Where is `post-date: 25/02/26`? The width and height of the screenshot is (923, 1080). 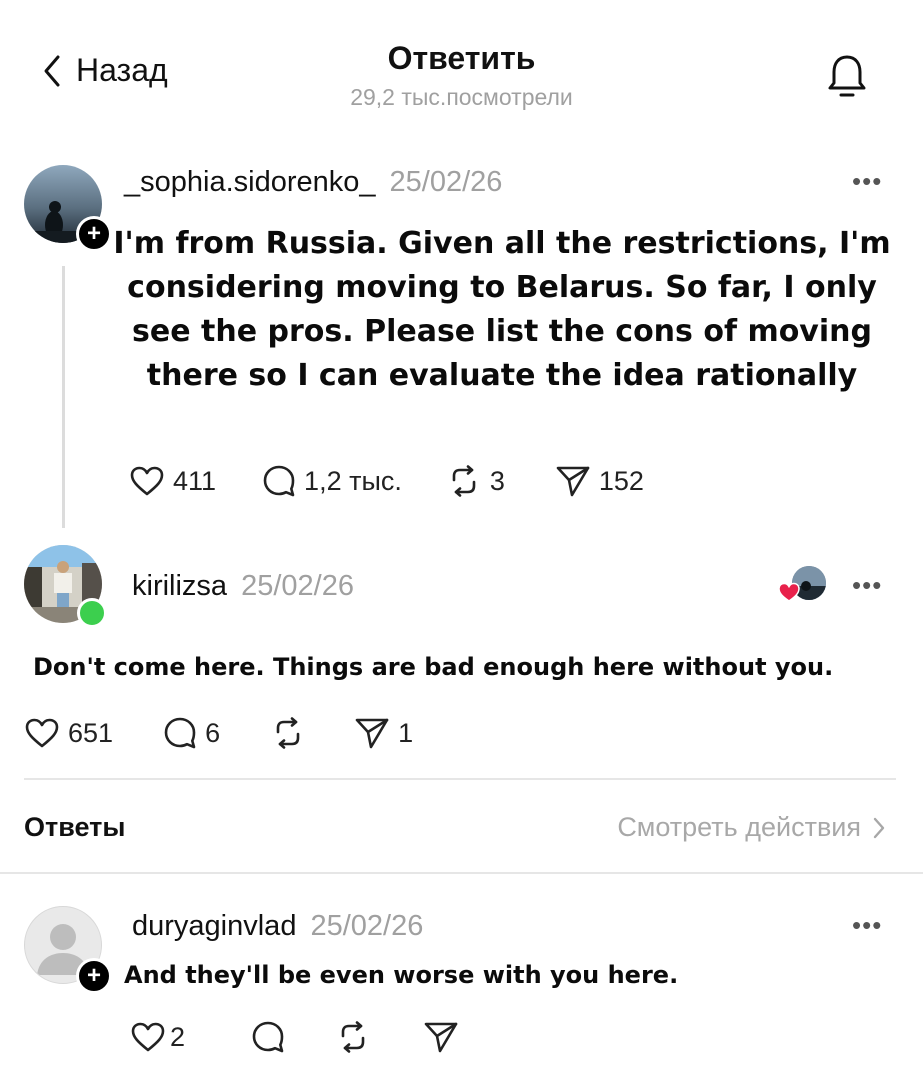
post-date: 25/02/26 is located at coordinates (446, 182).